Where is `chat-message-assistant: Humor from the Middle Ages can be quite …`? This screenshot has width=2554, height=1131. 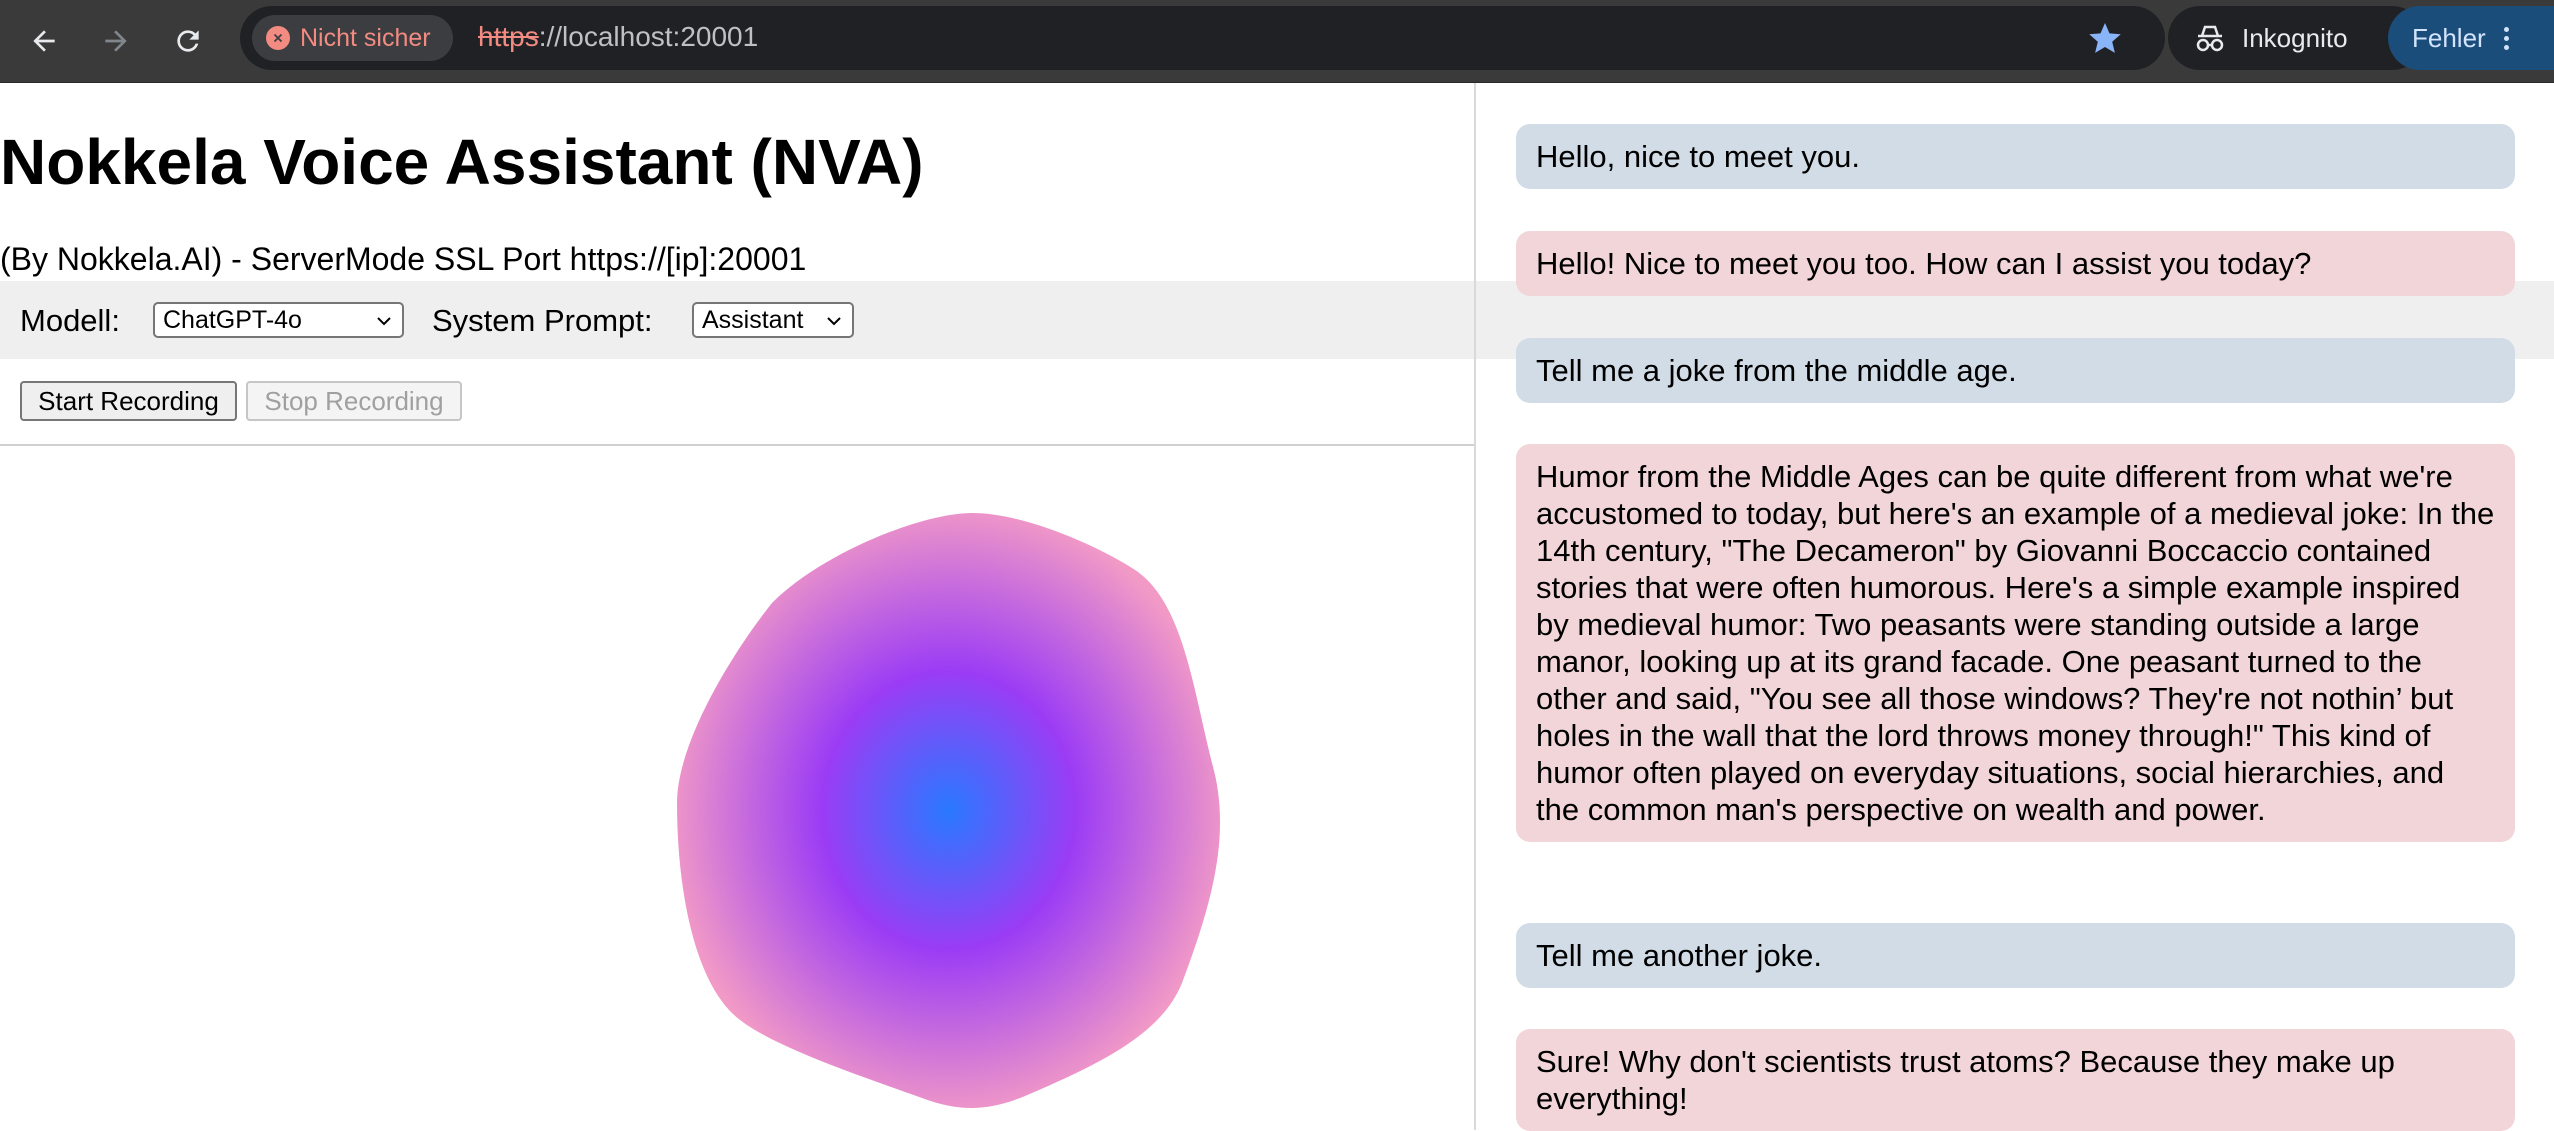 chat-message-assistant: Humor from the Middle Ages can be quite … is located at coordinates (2015, 643).